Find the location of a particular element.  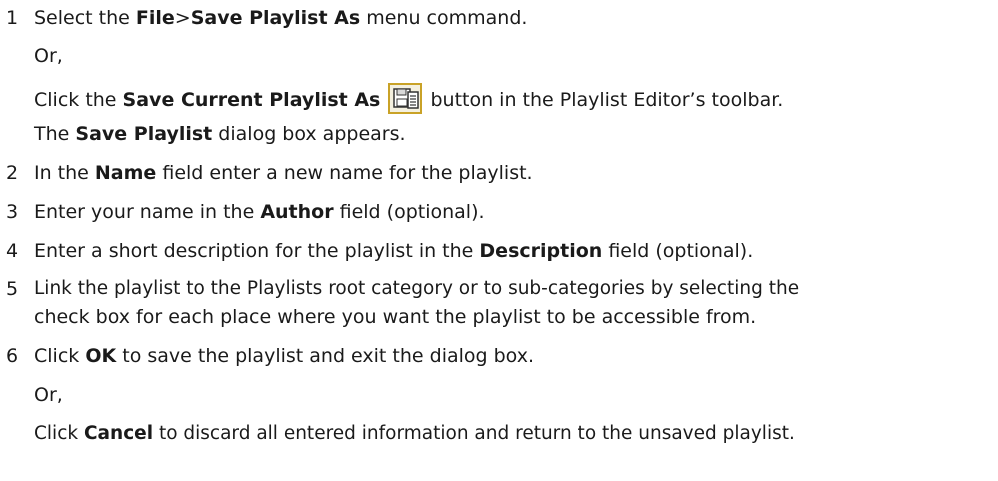

menu-command: Save Playlist As is located at coordinates (275, 18).